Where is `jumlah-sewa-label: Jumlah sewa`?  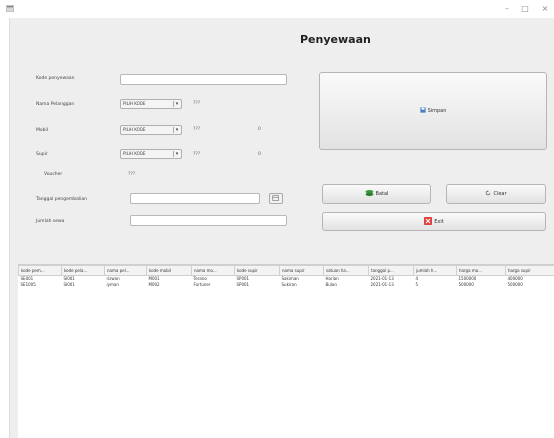 jumlah-sewa-label: Jumlah sewa is located at coordinates (50, 221).